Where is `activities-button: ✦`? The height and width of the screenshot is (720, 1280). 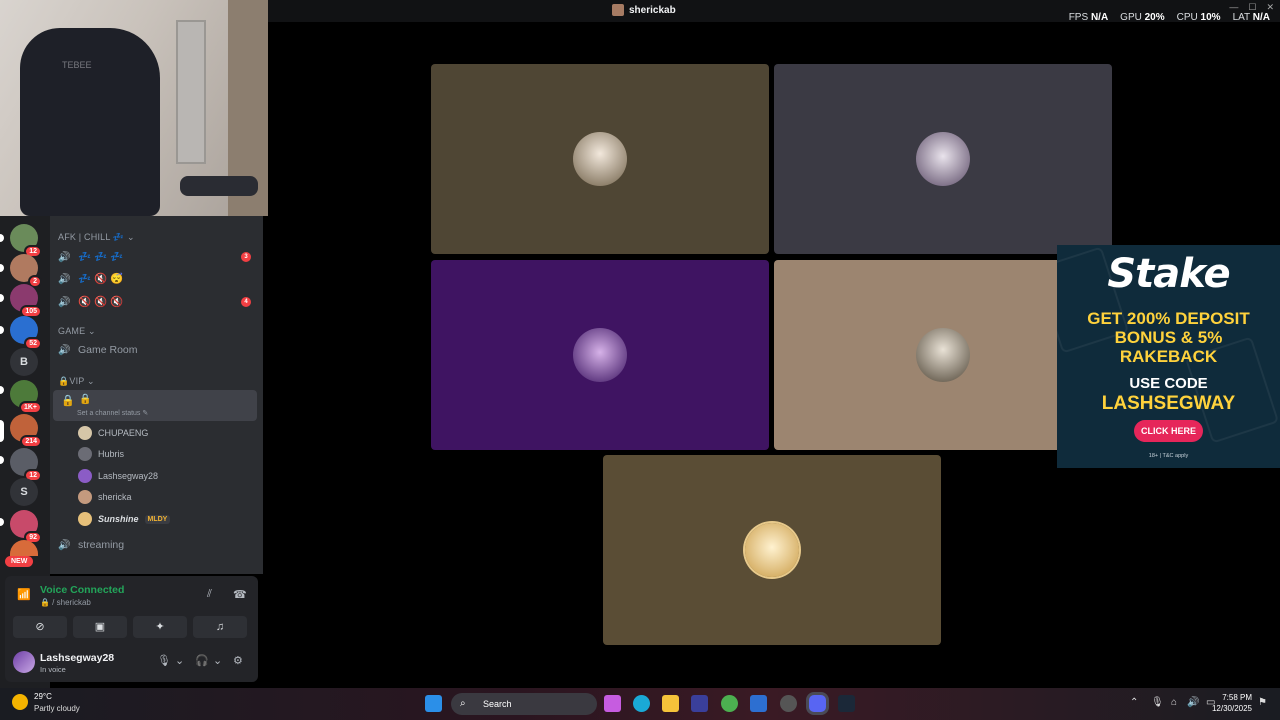
activities-button: ✦ is located at coordinates (160, 627).